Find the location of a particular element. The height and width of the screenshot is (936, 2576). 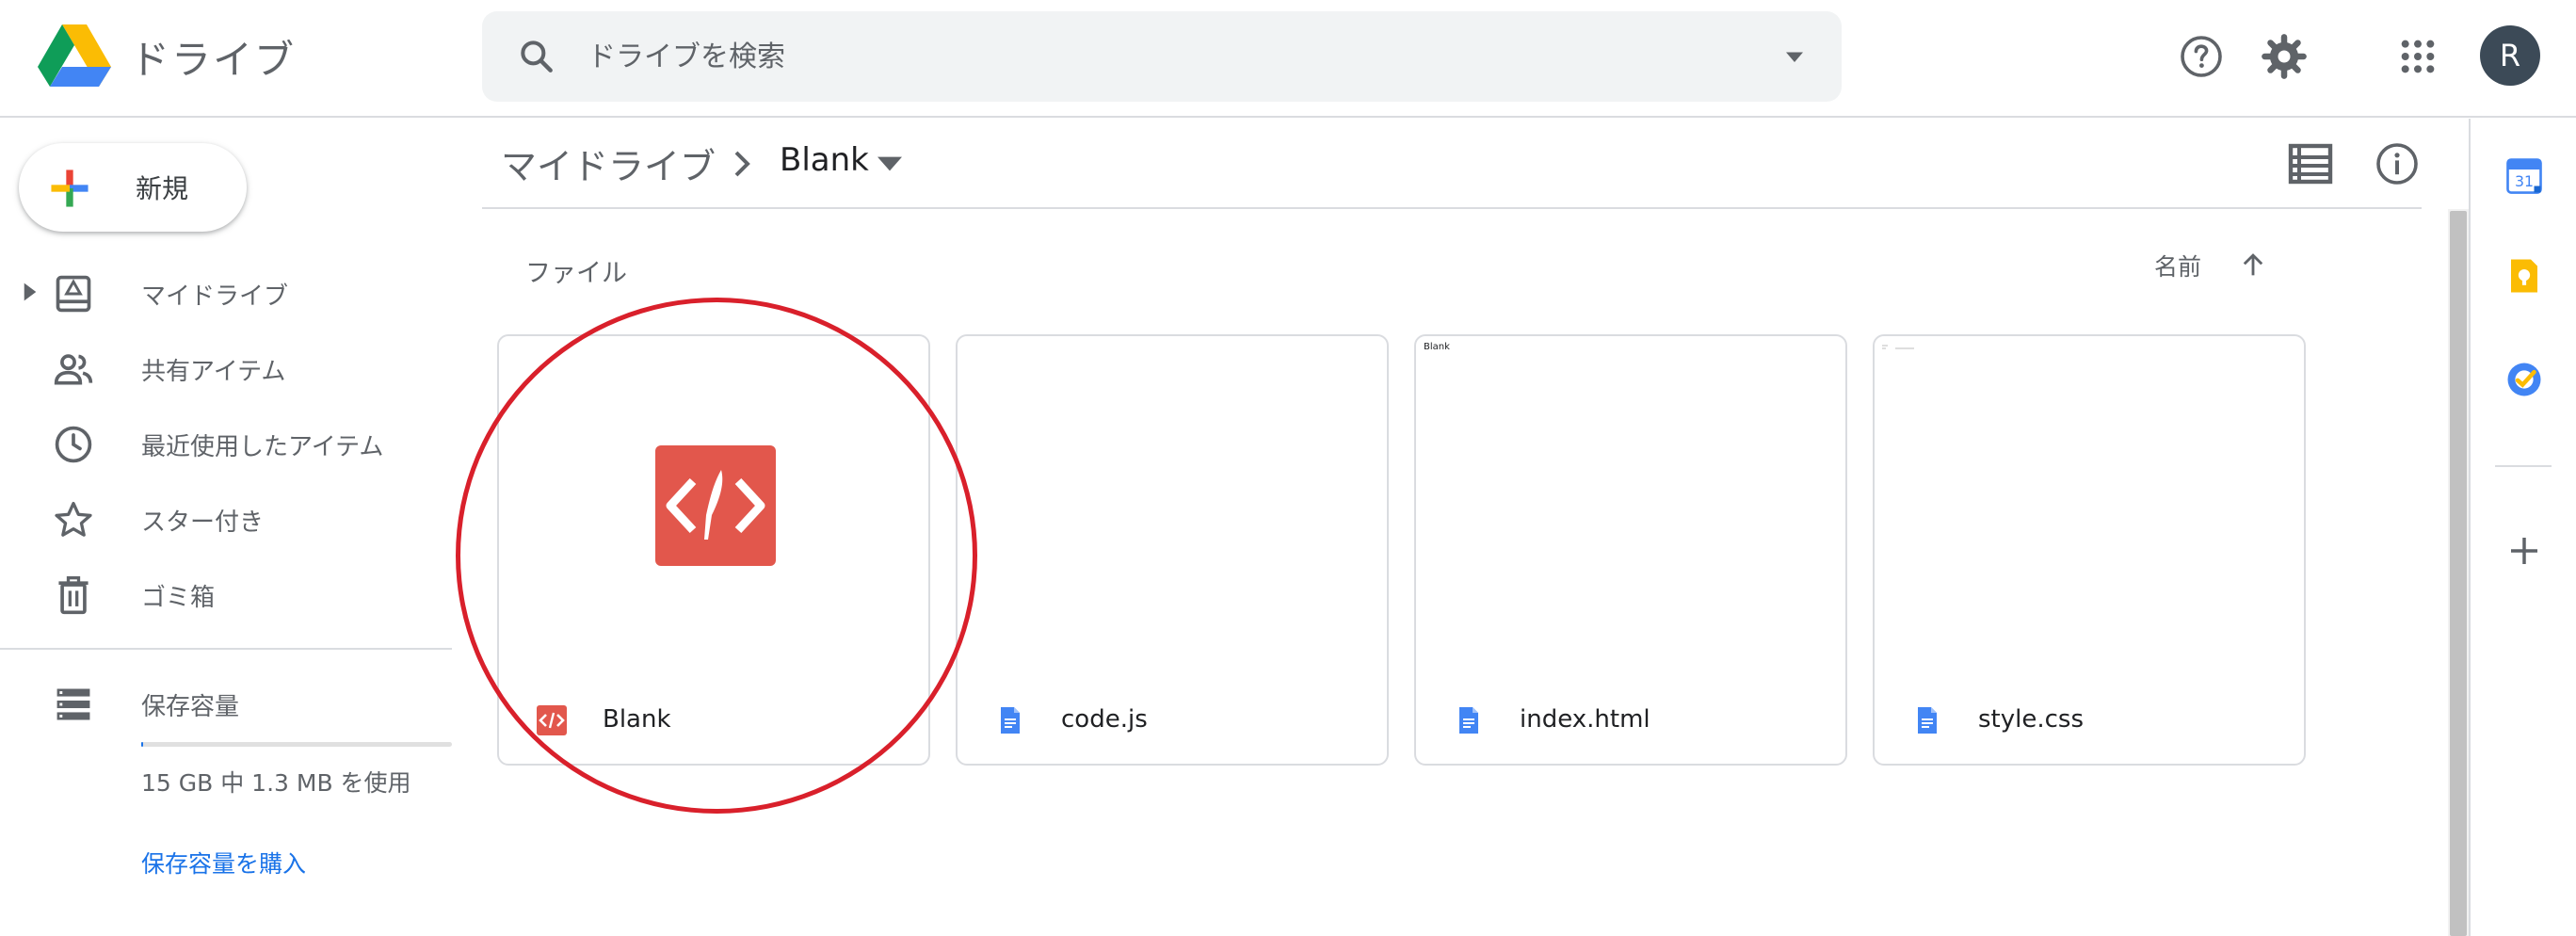

sidebar-item-storage: 保存容量 is located at coordinates (226, 702).